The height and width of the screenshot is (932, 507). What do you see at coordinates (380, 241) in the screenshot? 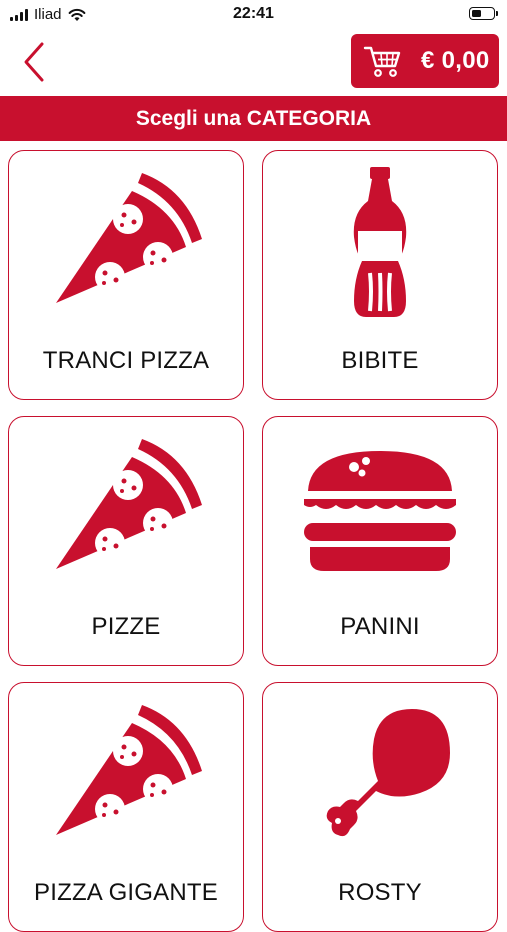
I see `soda-bottle-icon` at bounding box center [380, 241].